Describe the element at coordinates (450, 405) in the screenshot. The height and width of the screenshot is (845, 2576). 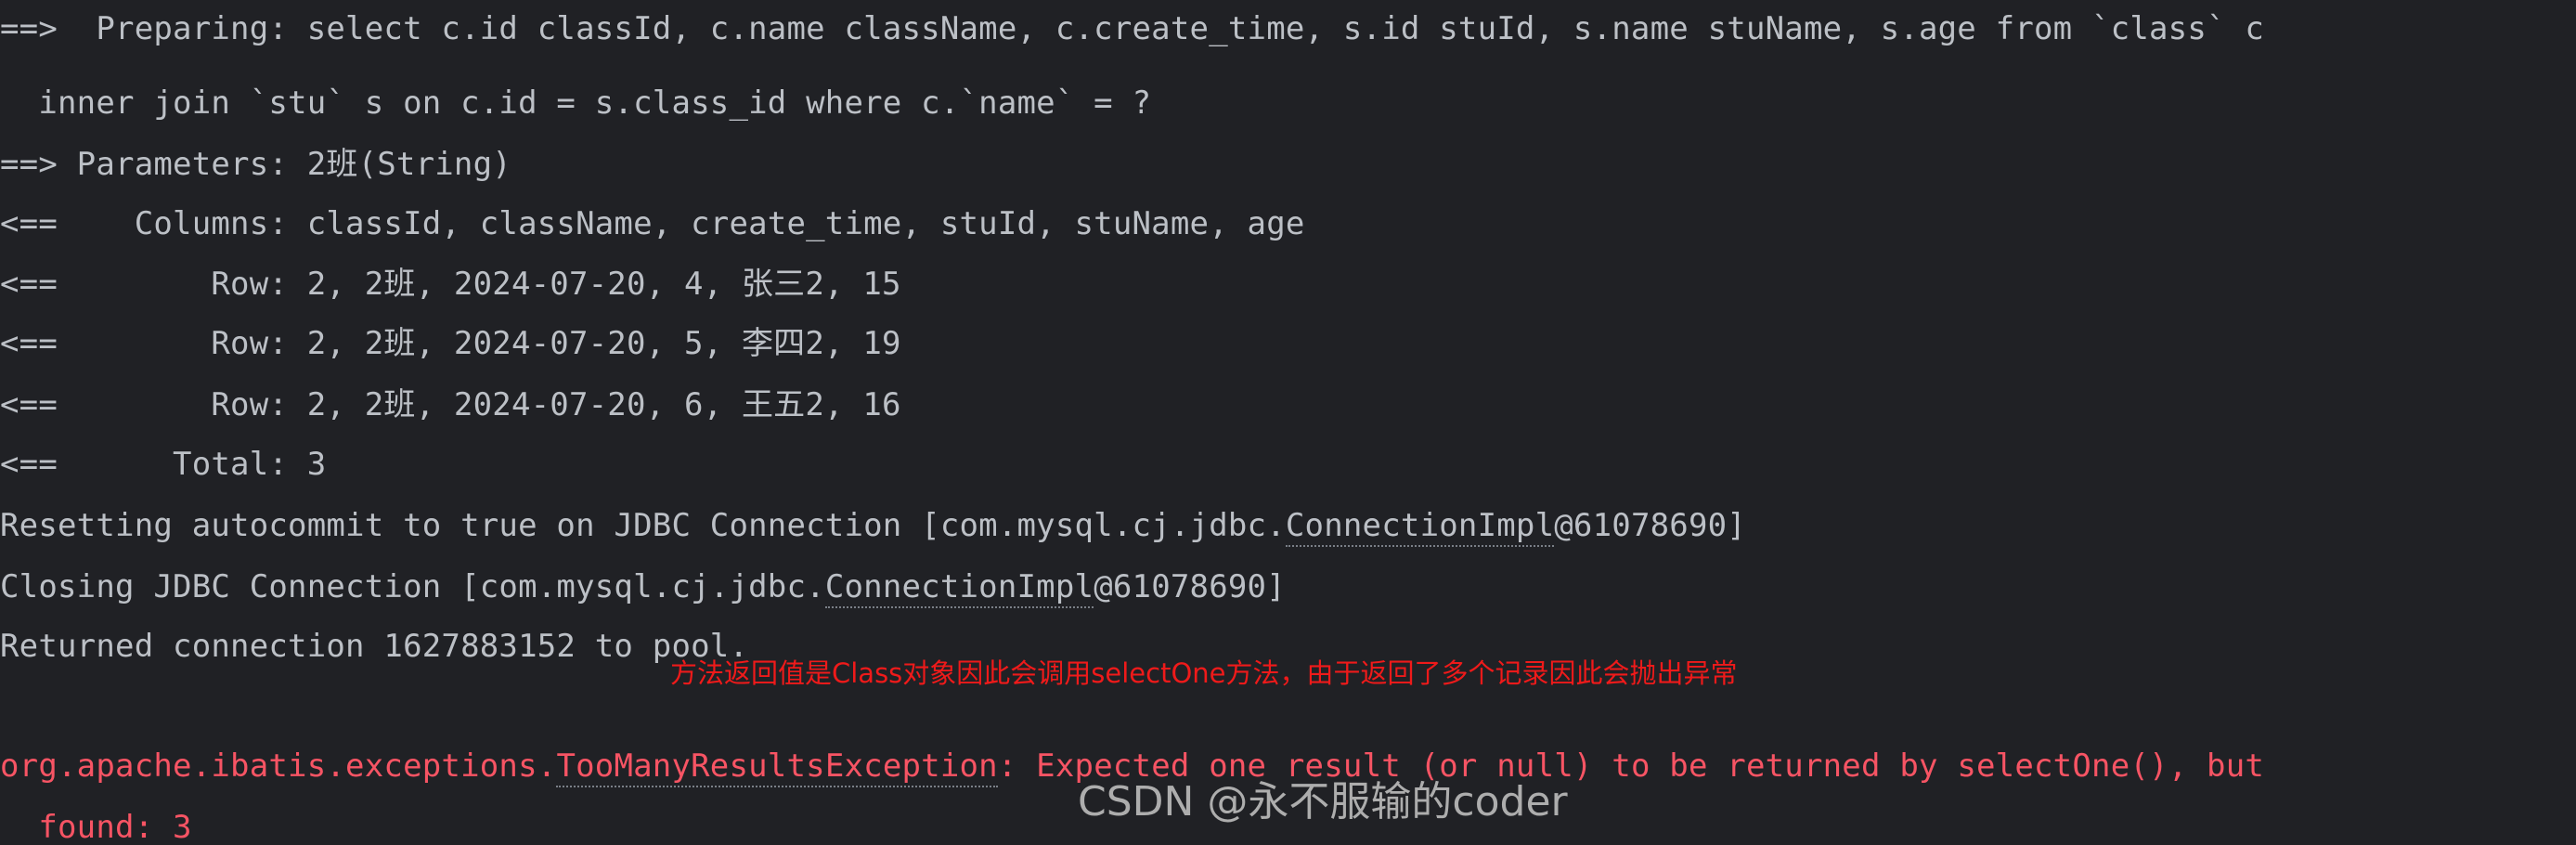
I see `log-line-row-3: <== Row: 2, 2班, 2024-07-20, 6, 王五2, 16` at that location.